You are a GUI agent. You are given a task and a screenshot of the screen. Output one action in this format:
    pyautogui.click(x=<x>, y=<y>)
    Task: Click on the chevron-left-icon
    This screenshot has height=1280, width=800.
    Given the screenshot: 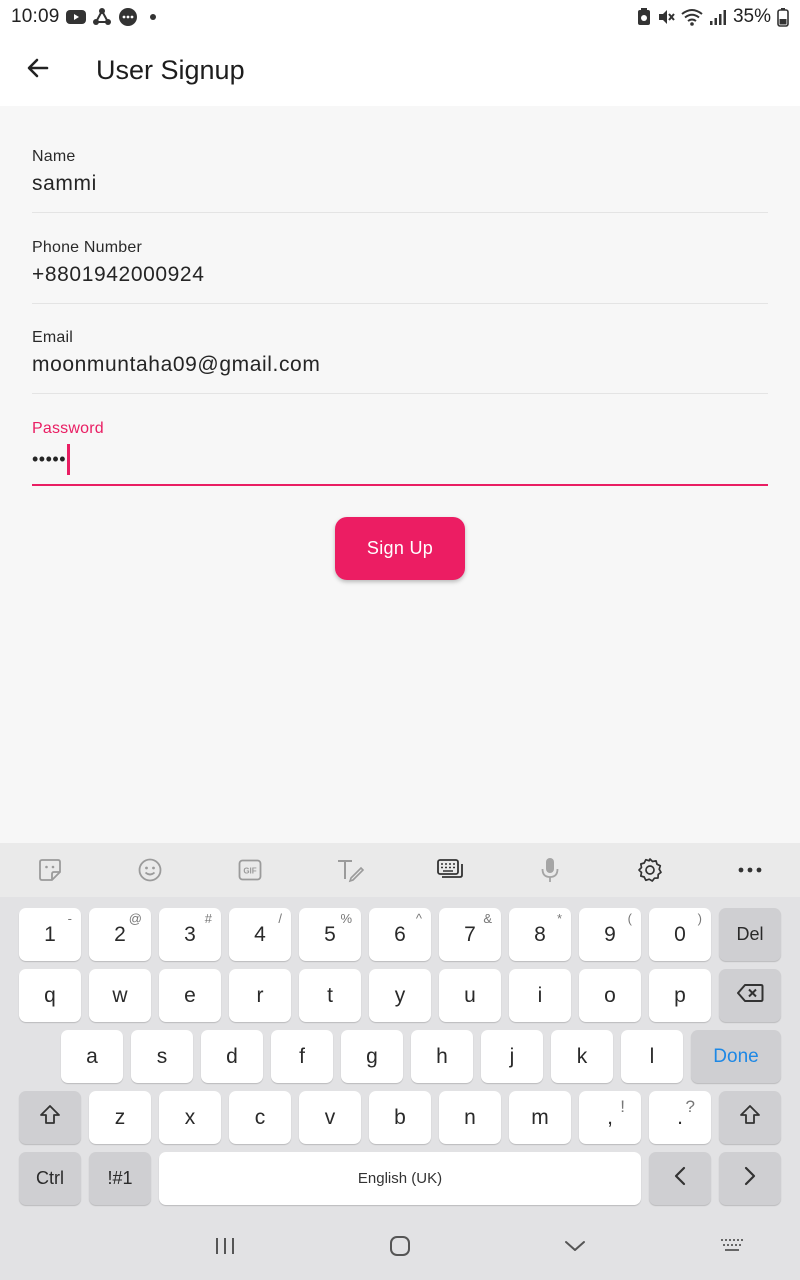 What is the action you would take?
    pyautogui.click(x=680, y=1179)
    